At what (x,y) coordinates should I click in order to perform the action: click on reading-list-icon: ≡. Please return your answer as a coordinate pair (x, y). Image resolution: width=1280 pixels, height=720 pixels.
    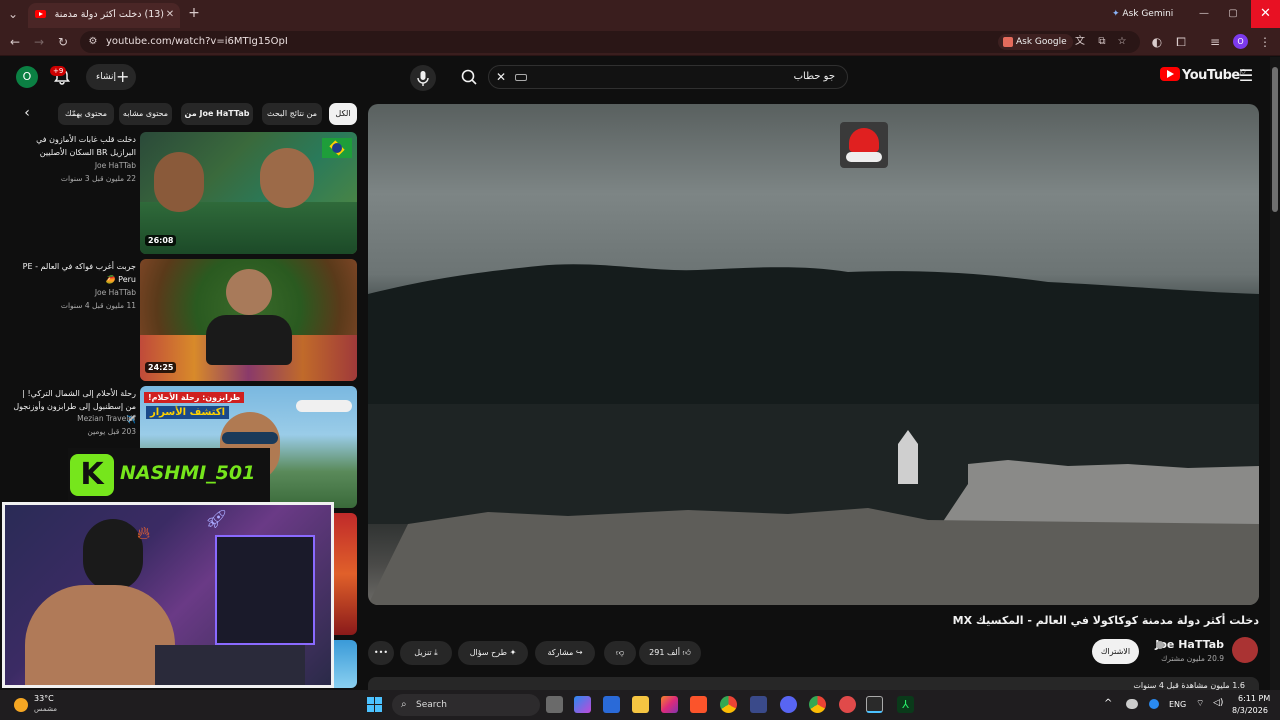
    Looking at the image, I should click on (1215, 42).